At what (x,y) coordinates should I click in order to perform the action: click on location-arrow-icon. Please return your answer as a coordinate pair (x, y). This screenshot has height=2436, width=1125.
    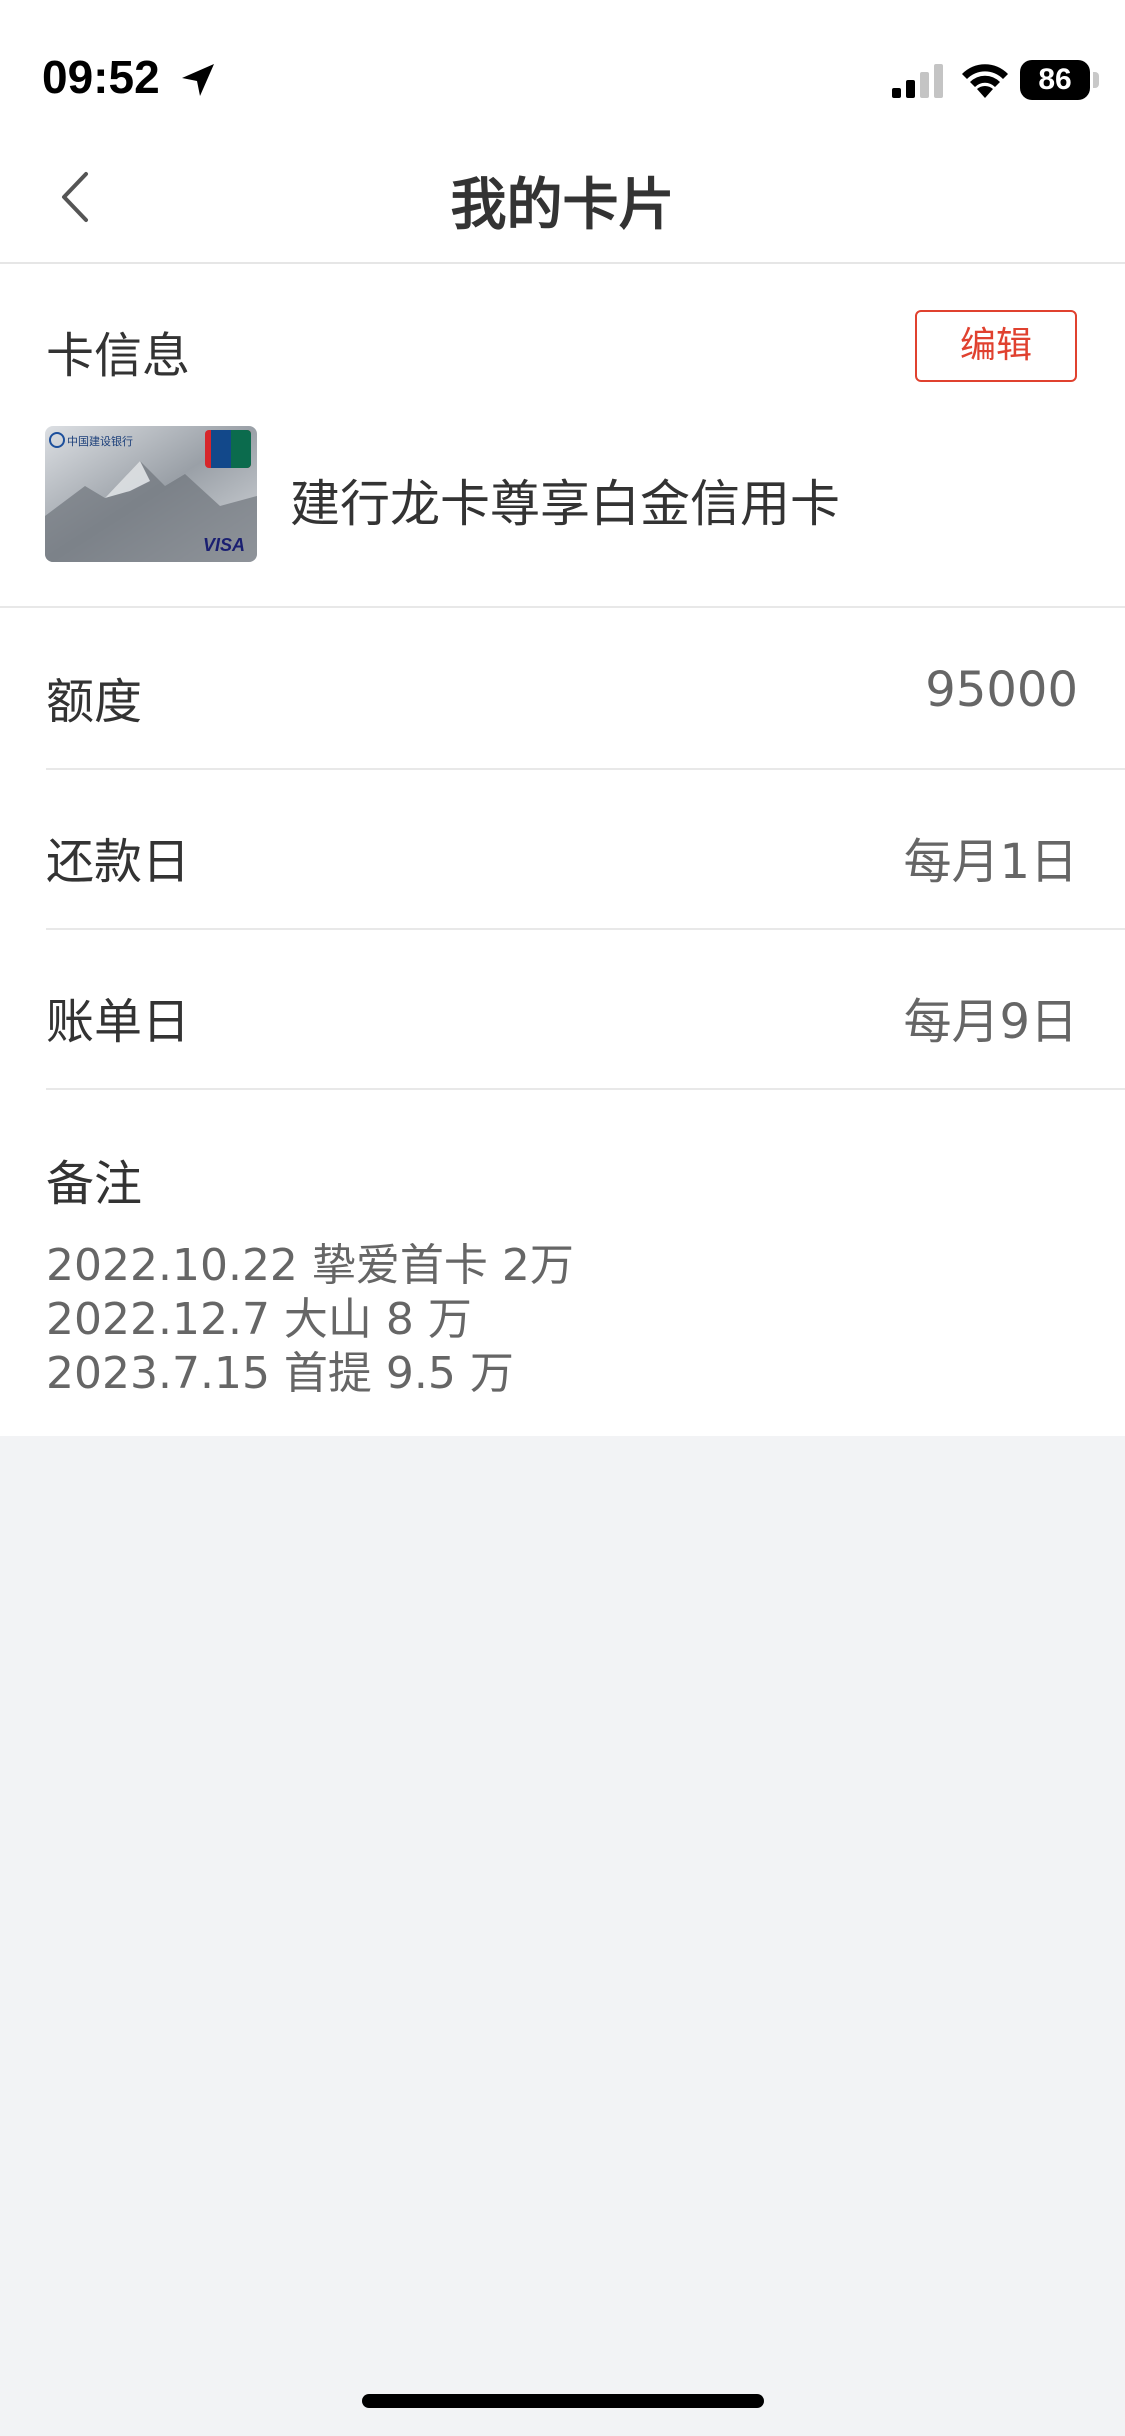
    Looking at the image, I should click on (198, 80).